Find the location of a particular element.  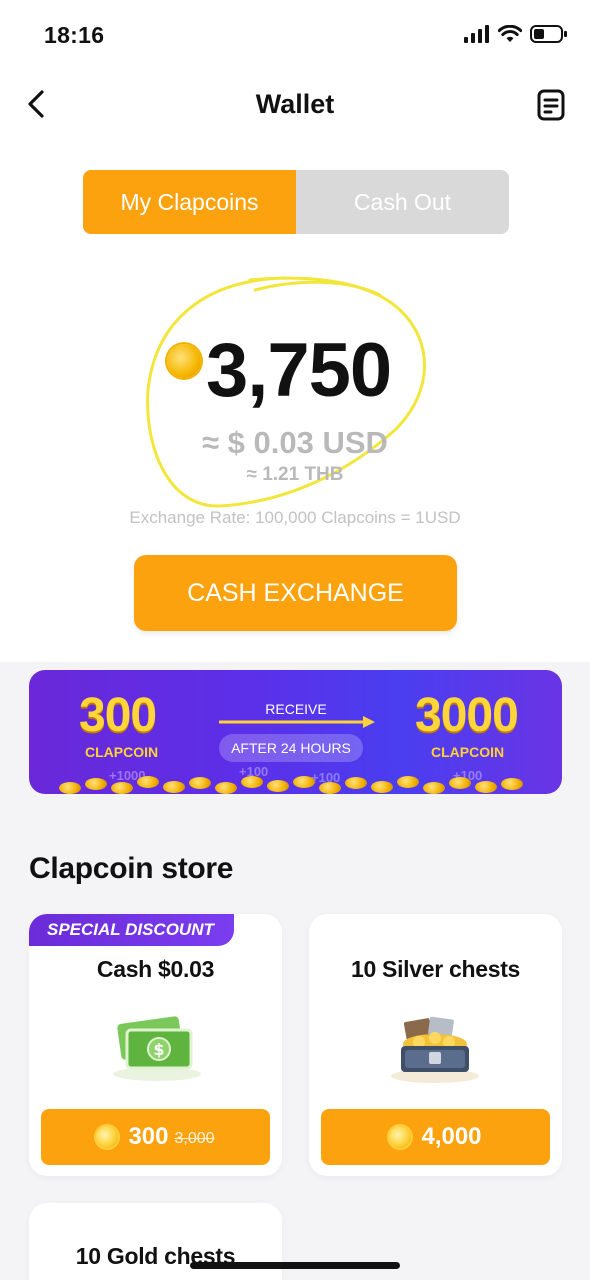

home-indicator is located at coordinates (295, 1265).